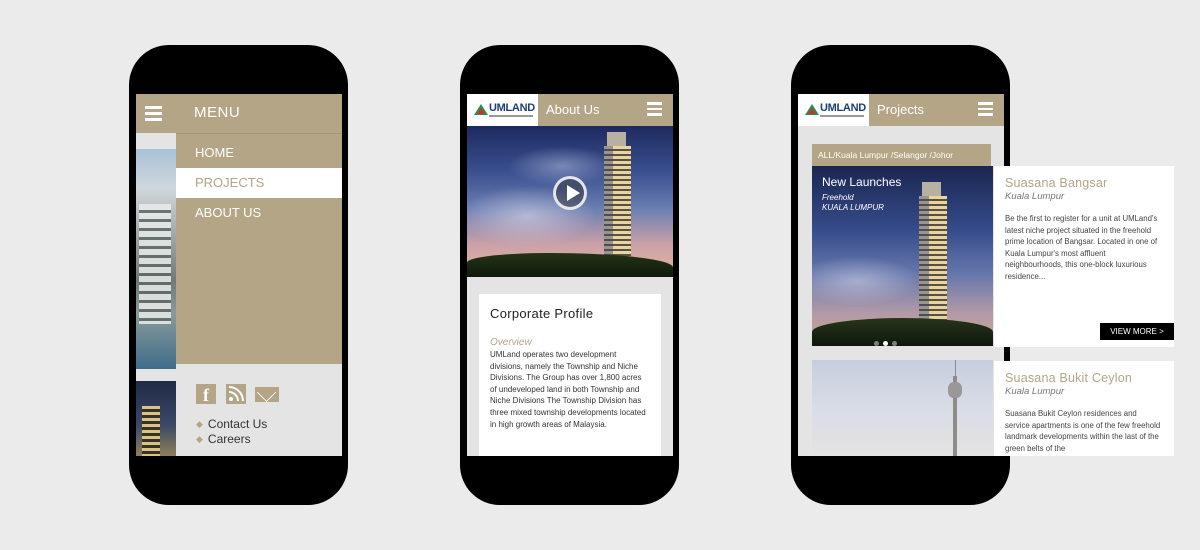 Image resolution: width=1200 pixels, height=550 pixels. What do you see at coordinates (1084, 378) in the screenshot?
I see `project-name: Suasana Bukit Ceylon` at bounding box center [1084, 378].